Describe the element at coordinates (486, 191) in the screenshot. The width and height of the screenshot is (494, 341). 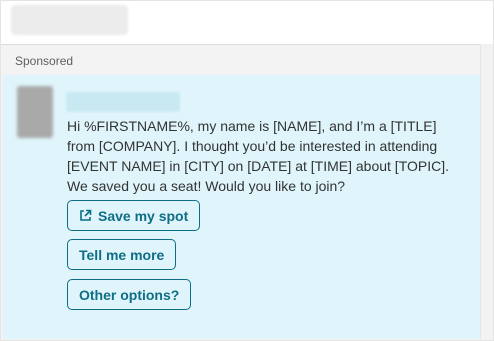
I see `scrollbar` at that location.